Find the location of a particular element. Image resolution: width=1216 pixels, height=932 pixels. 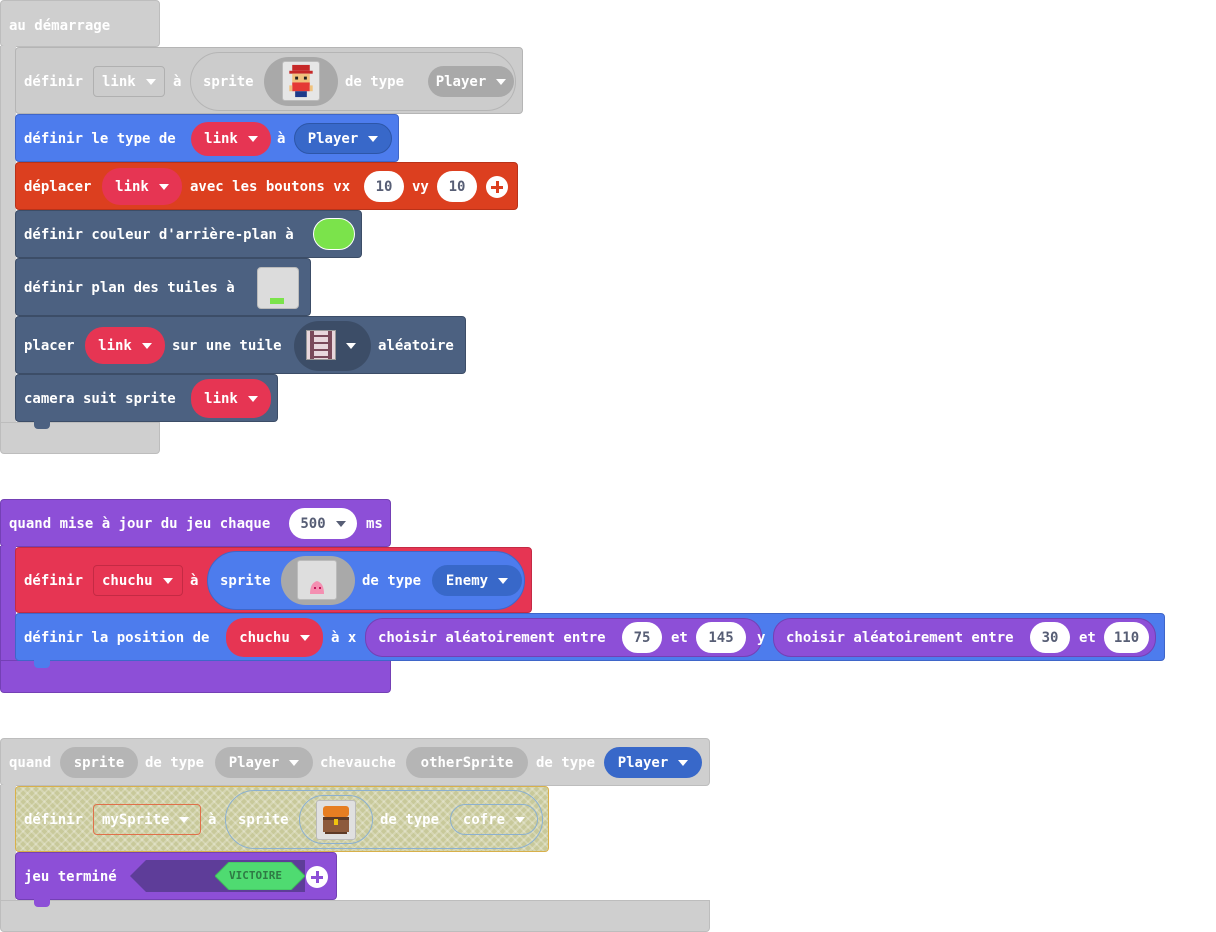

on-start-c-bottom is located at coordinates (80, 438).